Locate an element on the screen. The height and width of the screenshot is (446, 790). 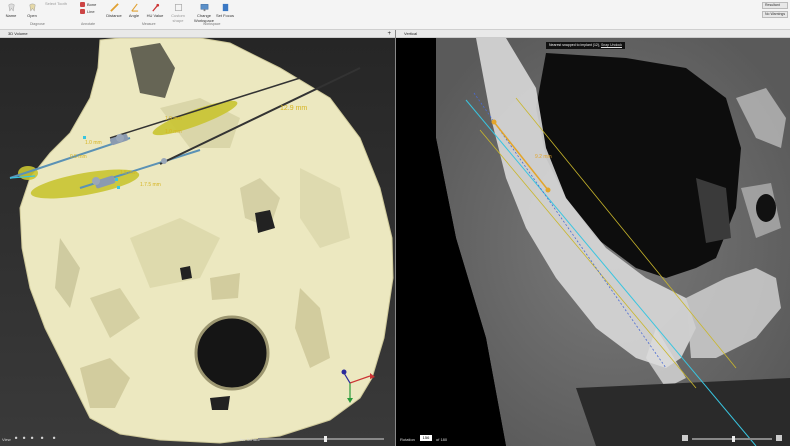
rotation-label: Rotation is located at coordinates (407, 439).